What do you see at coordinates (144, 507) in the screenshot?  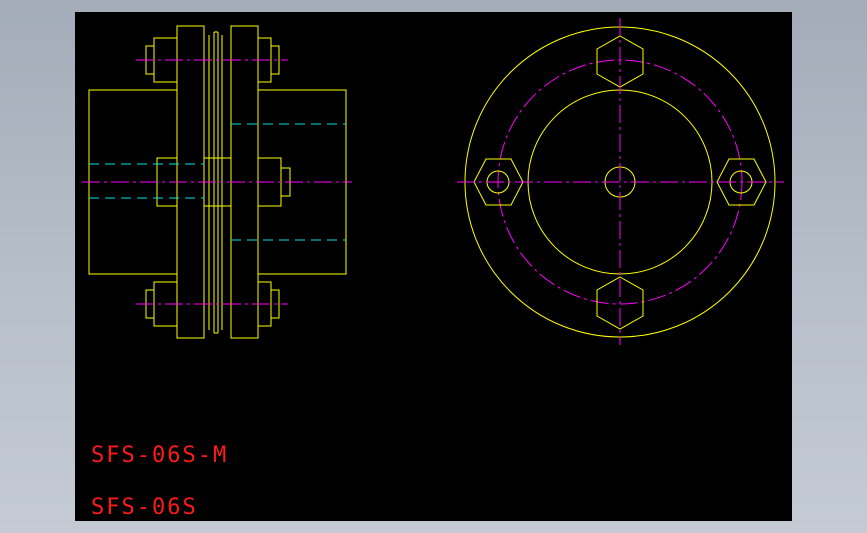 I see `part-model-label: SFS-06S` at bounding box center [144, 507].